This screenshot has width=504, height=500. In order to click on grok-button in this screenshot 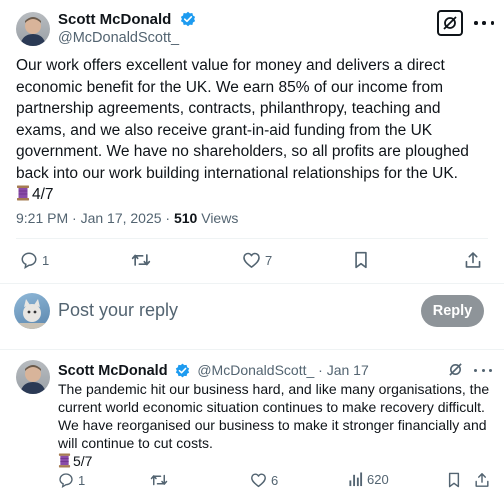, I will do `click(450, 23)`.